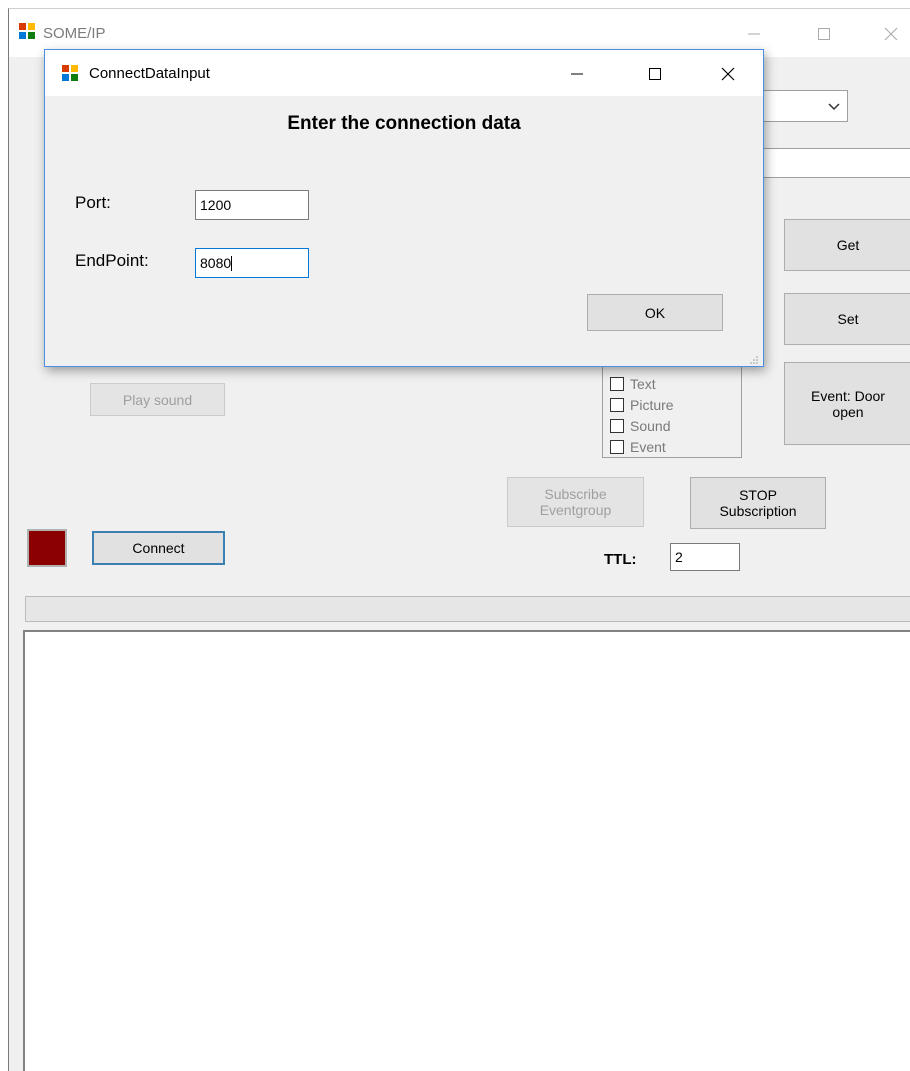  What do you see at coordinates (847, 245) in the screenshot?
I see `get-button: Get` at bounding box center [847, 245].